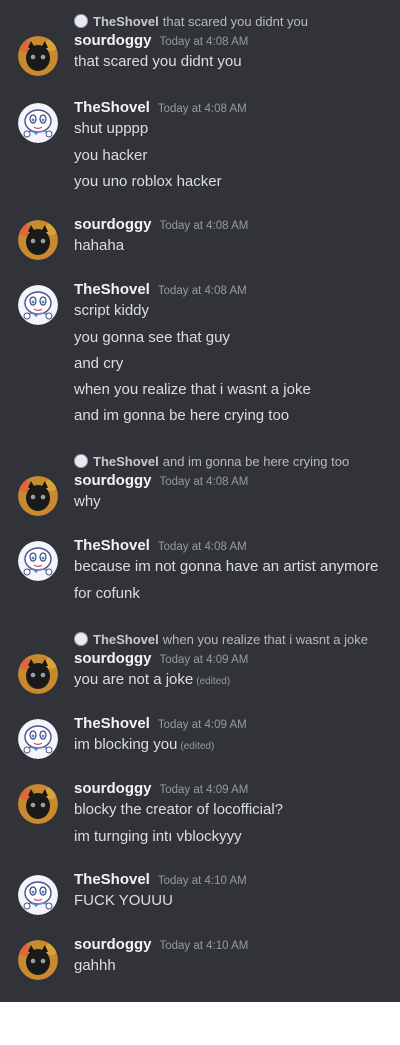  I want to click on message-text: you gonna see that guy, so click(152, 337).